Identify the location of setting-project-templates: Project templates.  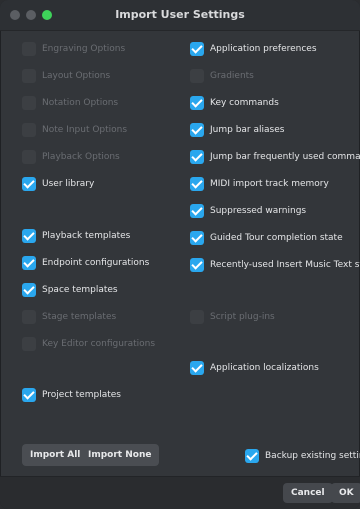
(71, 395).